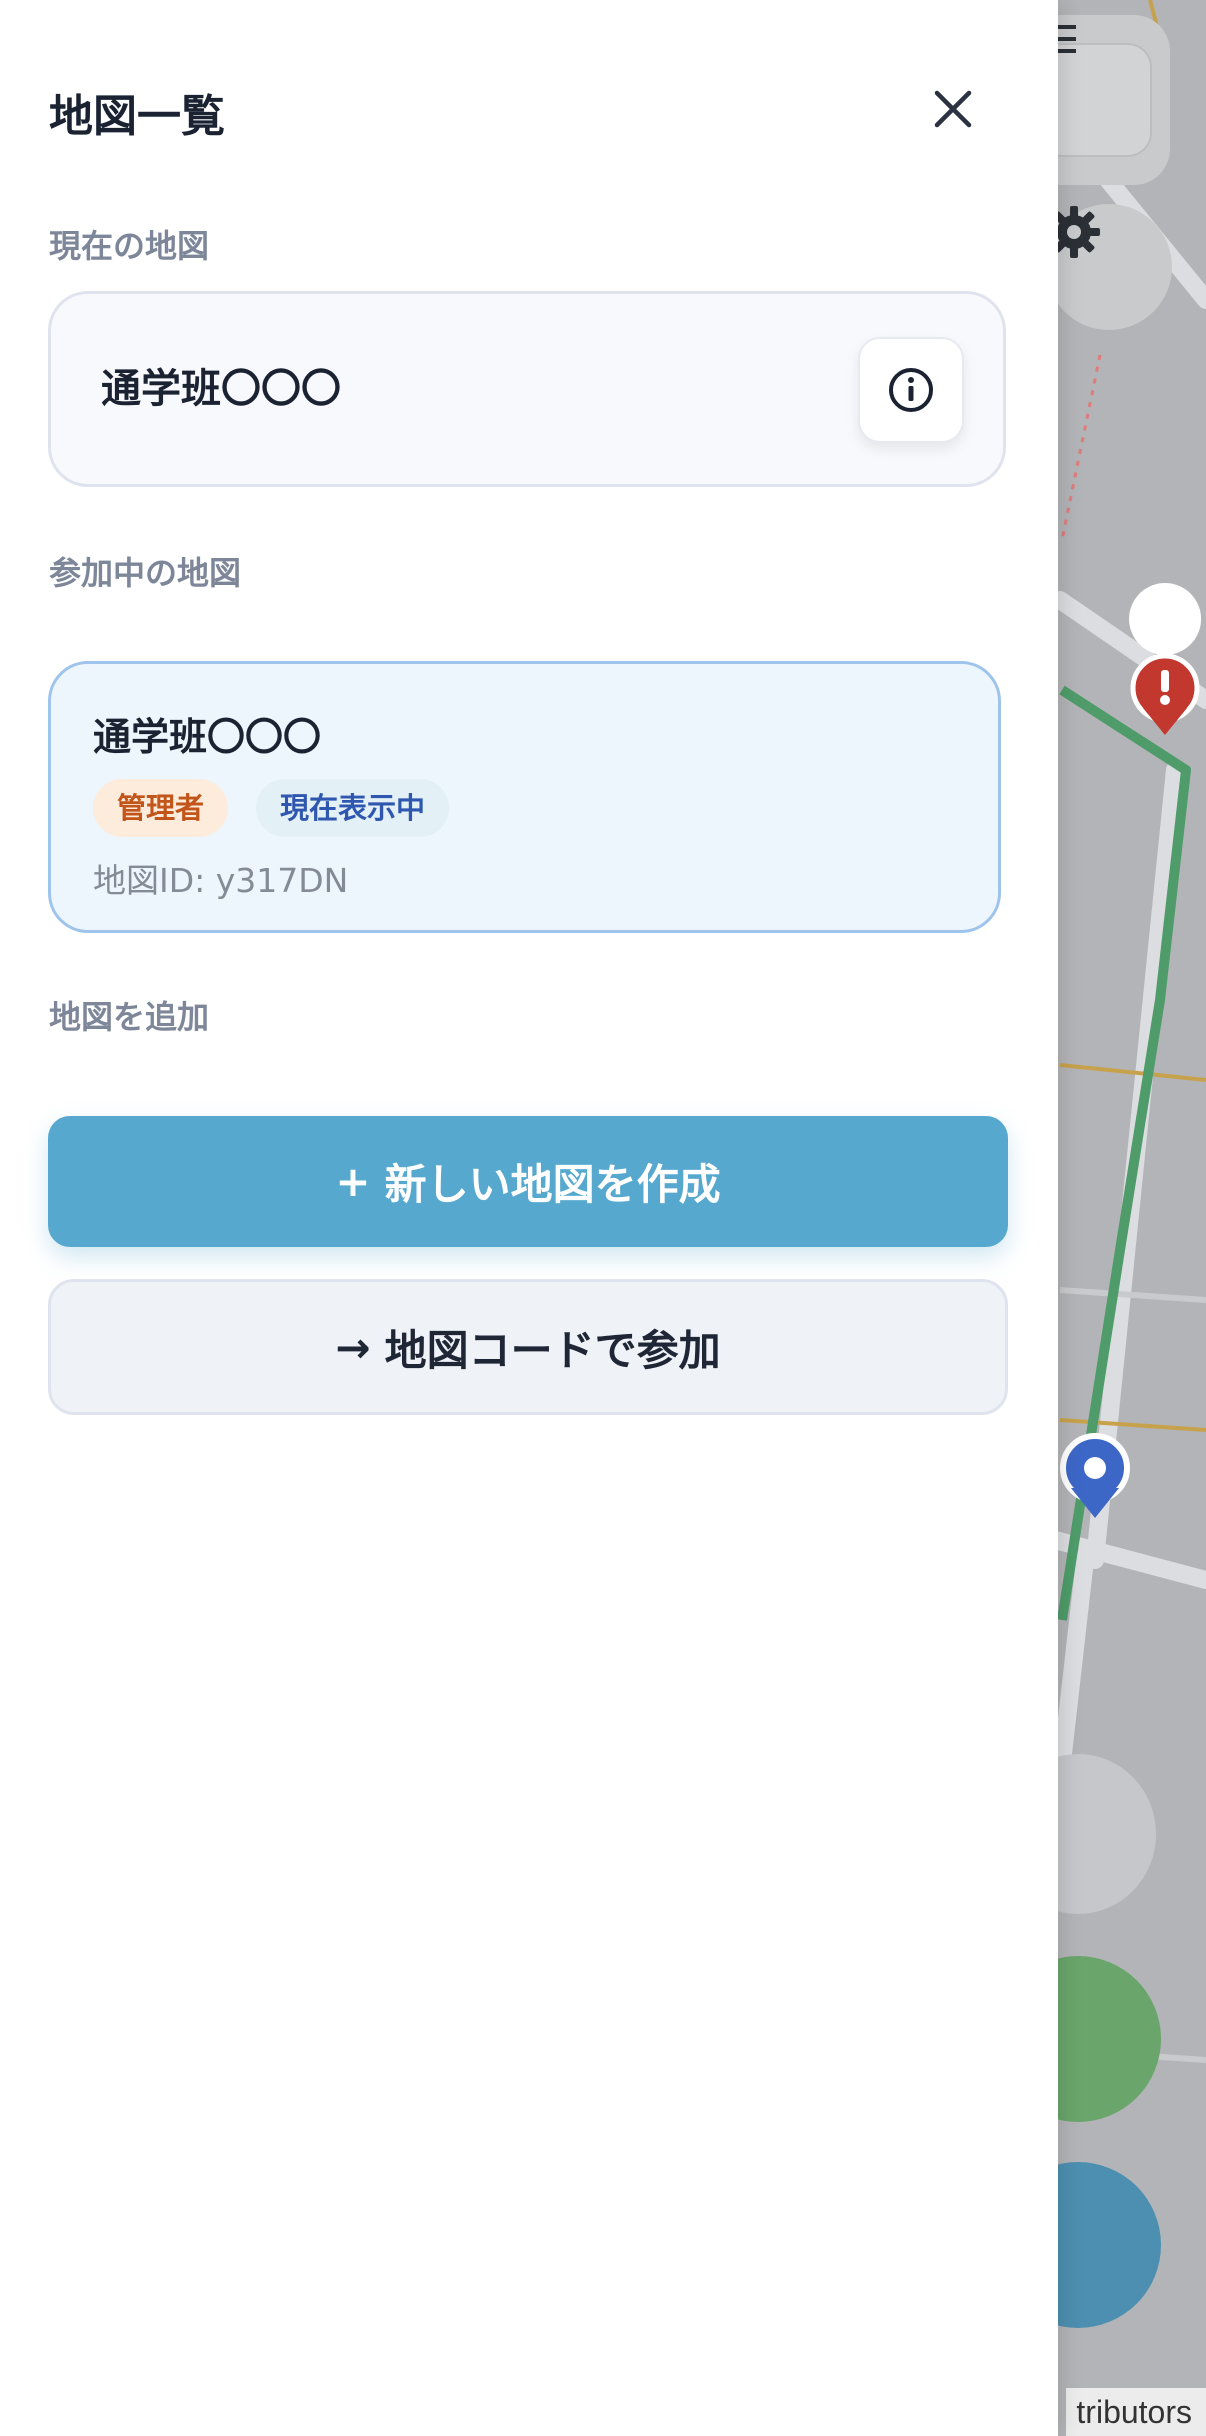 This screenshot has width=1206, height=2436. Describe the element at coordinates (552, 1184) in the screenshot. I see `create-map-label: 新しい地図を作成` at that location.